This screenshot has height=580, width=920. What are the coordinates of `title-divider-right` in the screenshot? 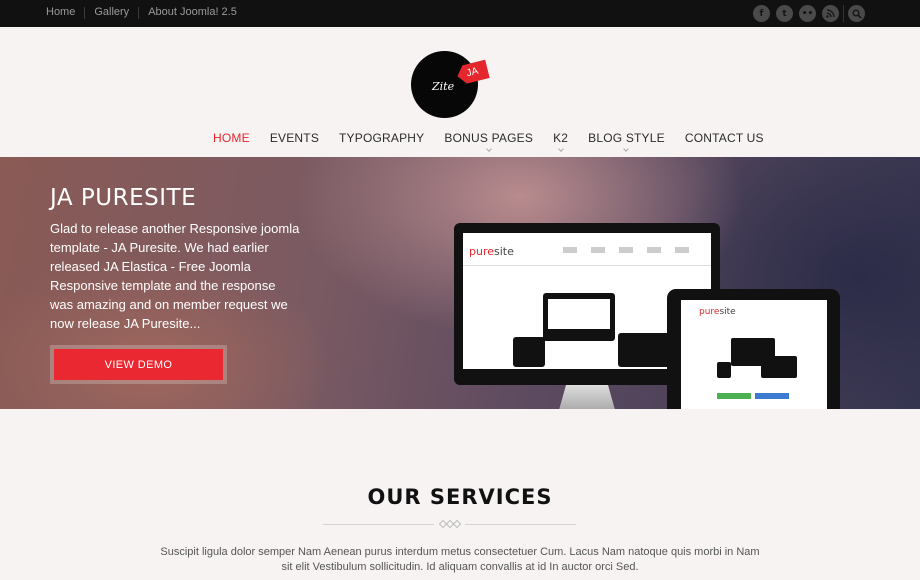 It's located at (520, 524).